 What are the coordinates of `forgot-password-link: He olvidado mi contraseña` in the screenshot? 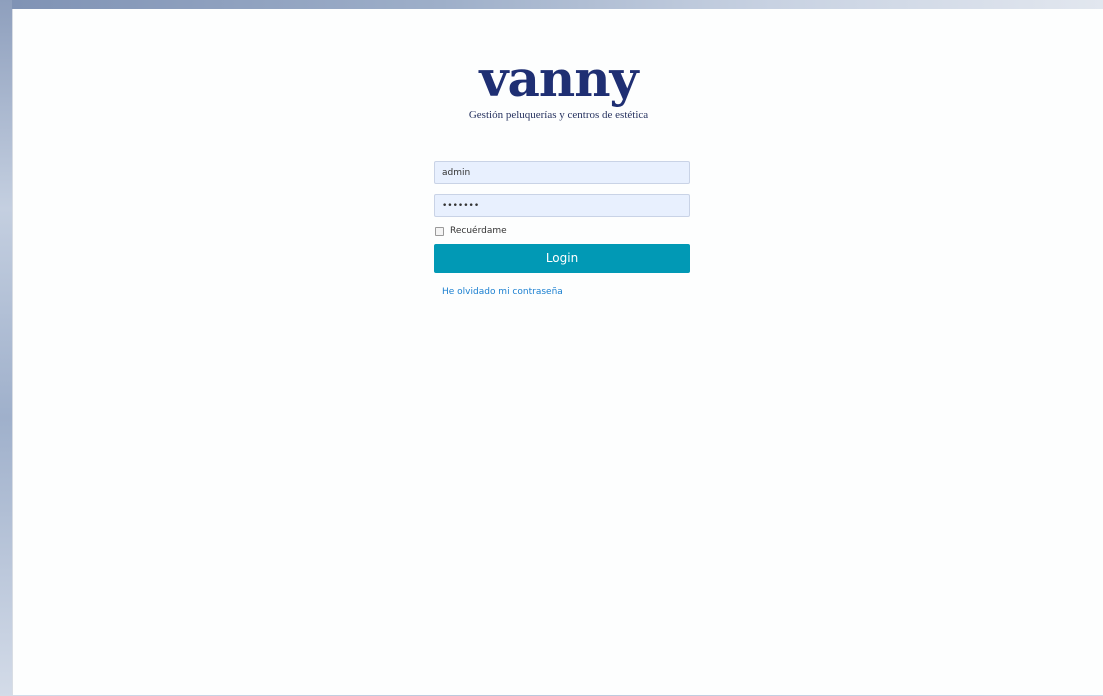 It's located at (502, 292).